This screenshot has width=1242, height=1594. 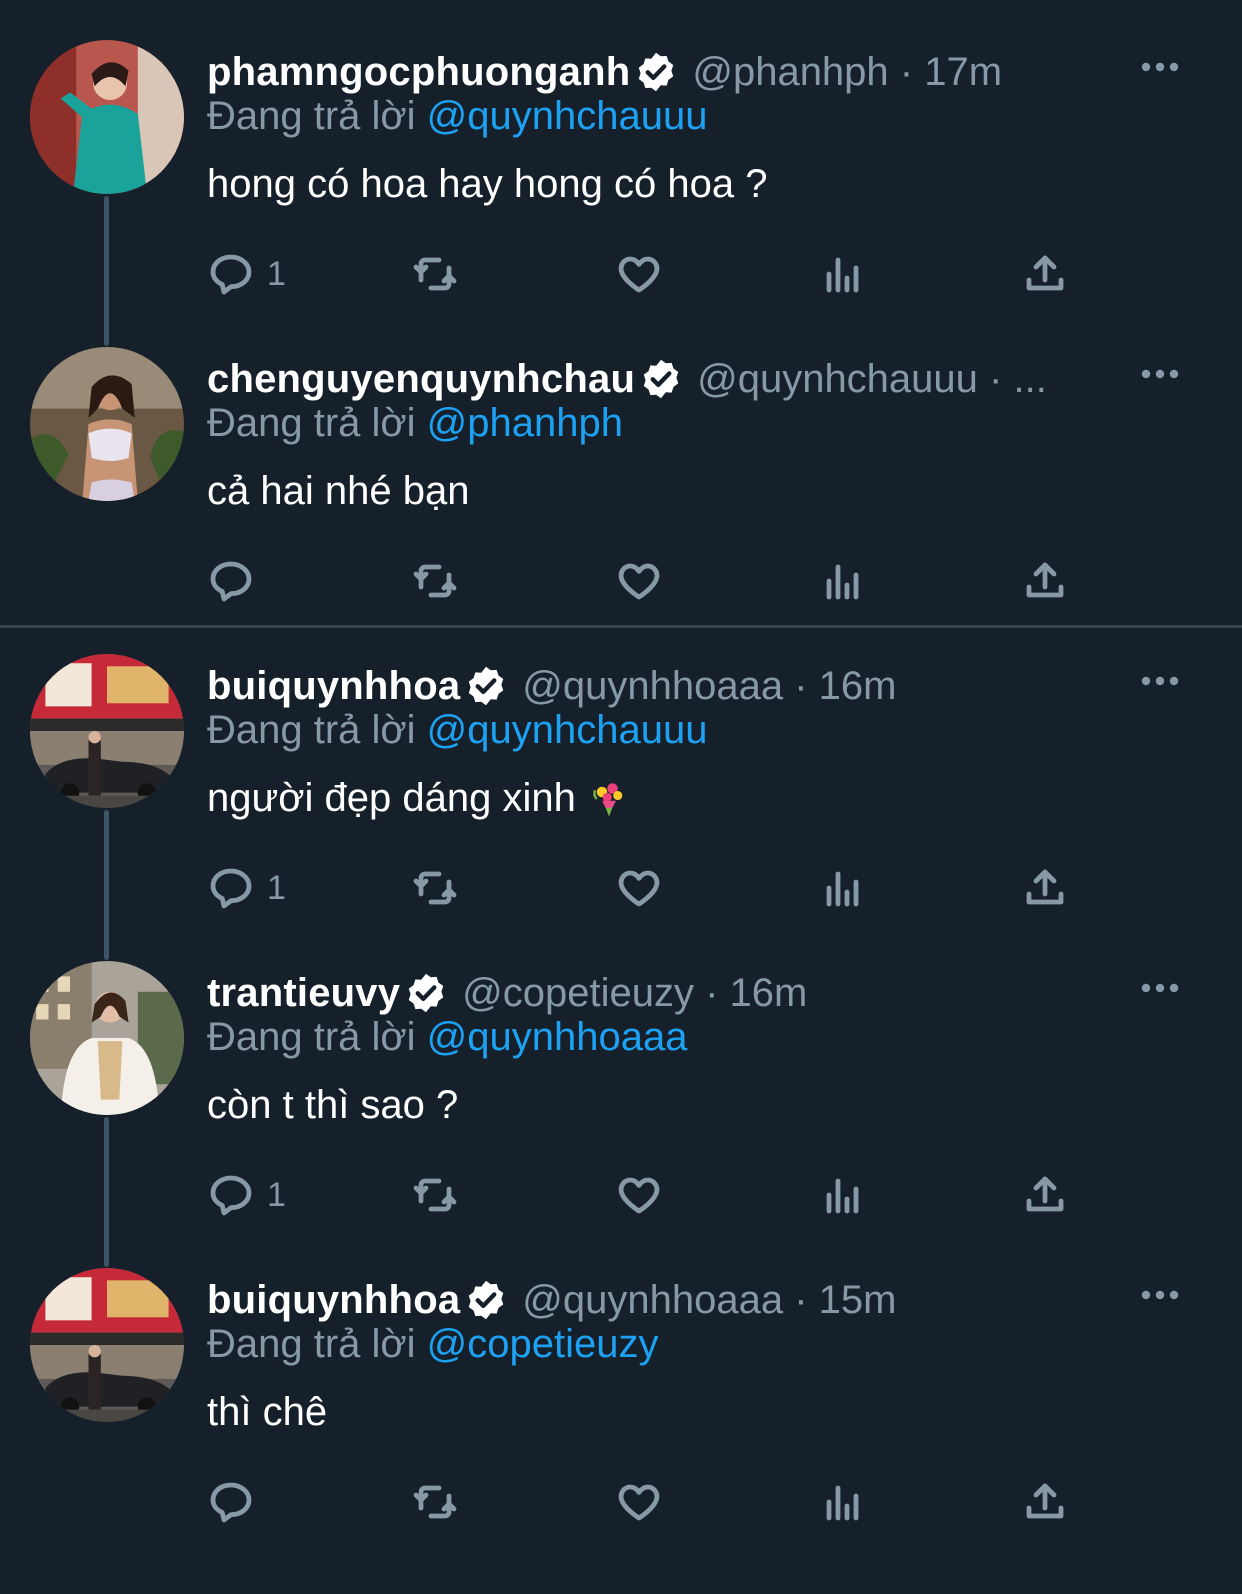 I want to click on display-name: trantieuvy, so click(x=303, y=993).